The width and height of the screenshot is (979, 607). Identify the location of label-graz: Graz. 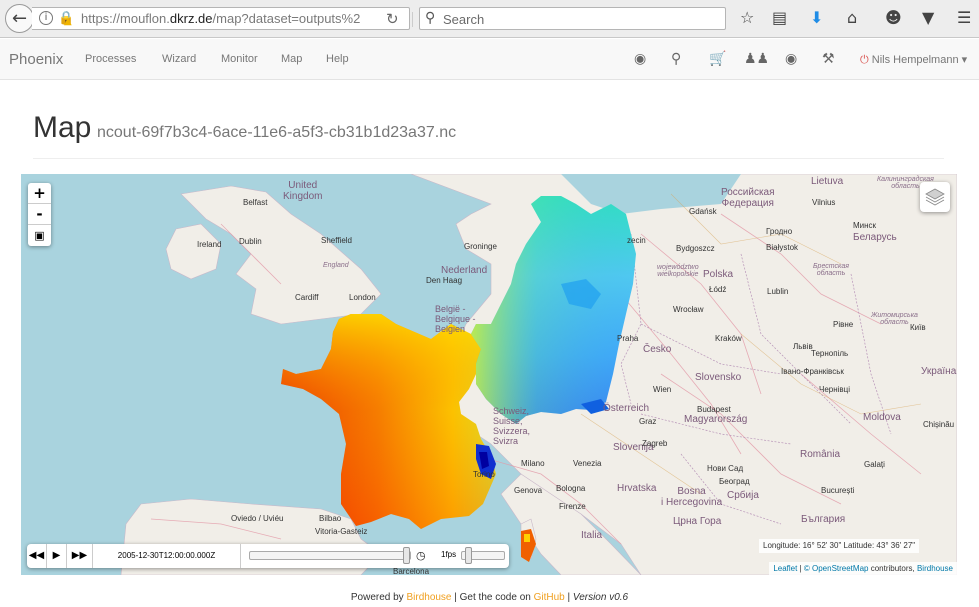
(648, 421).